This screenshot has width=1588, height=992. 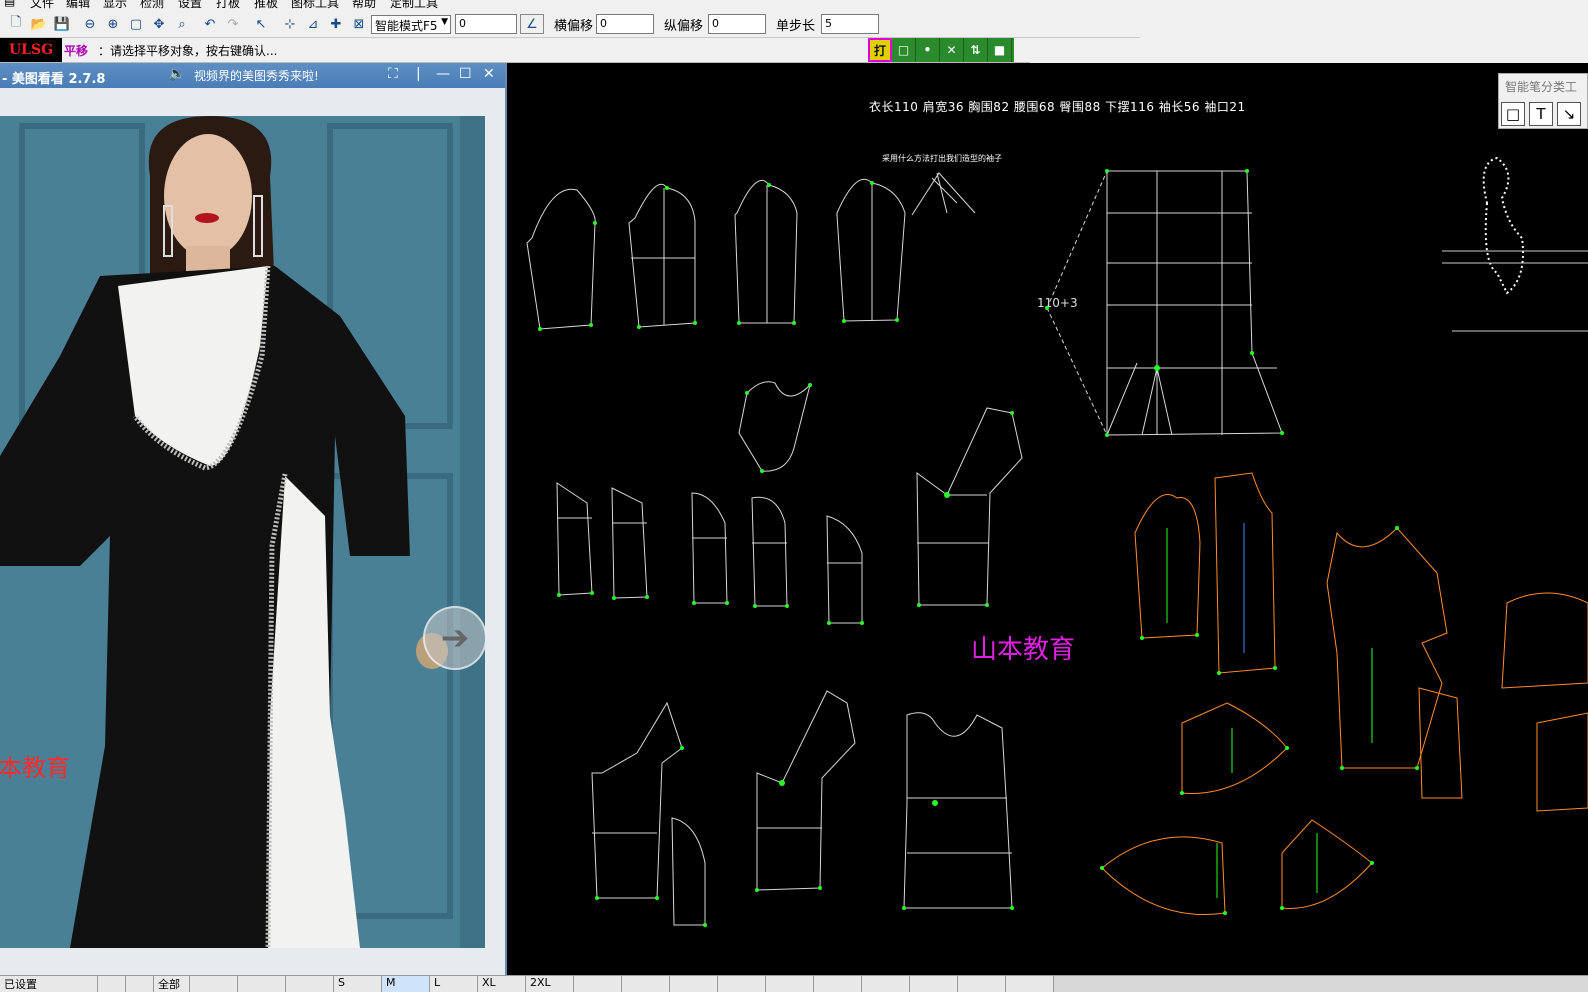 I want to click on mode-select: 智能模式F5 ▼, so click(x=411, y=24).